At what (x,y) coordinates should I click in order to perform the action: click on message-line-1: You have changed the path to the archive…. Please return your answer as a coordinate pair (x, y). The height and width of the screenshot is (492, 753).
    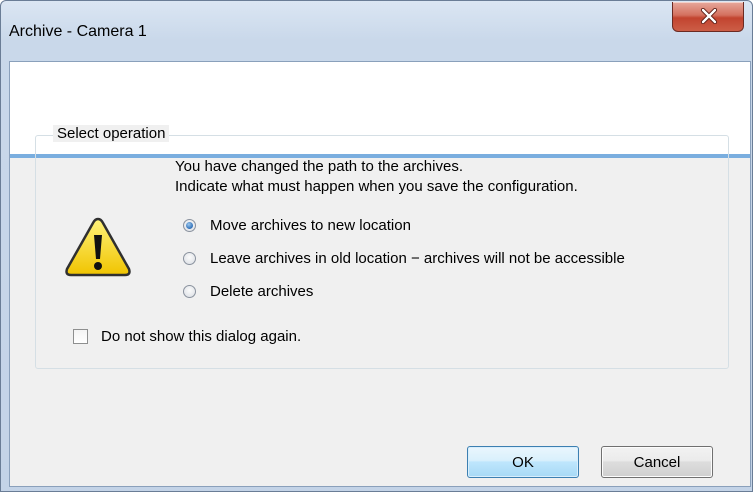
    Looking at the image, I should click on (319, 166).